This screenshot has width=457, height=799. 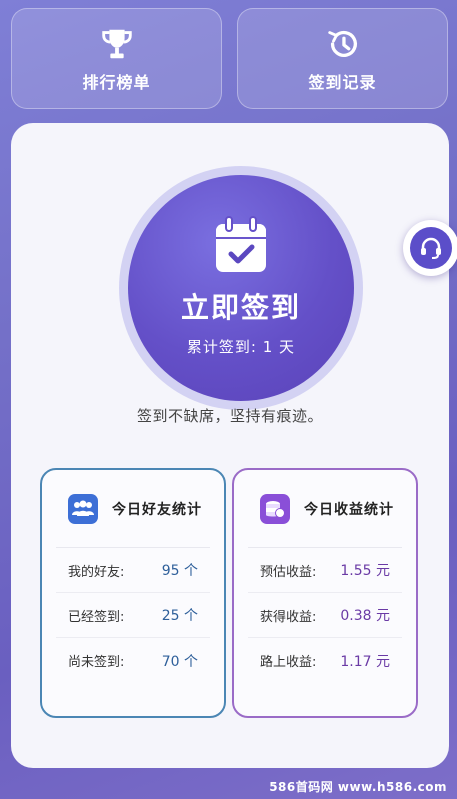 I want to click on stat-value: 0.38 元, so click(x=365, y=616).